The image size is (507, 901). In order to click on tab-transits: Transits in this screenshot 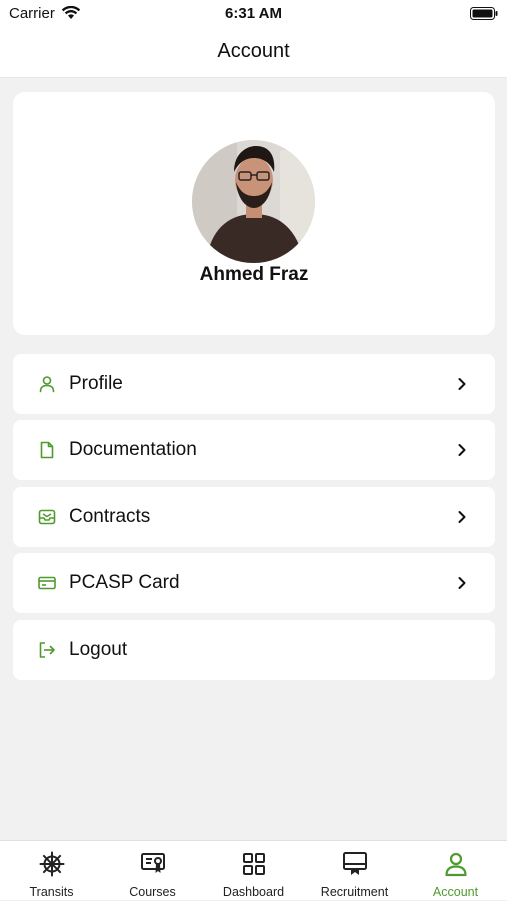, I will do `click(51, 871)`.